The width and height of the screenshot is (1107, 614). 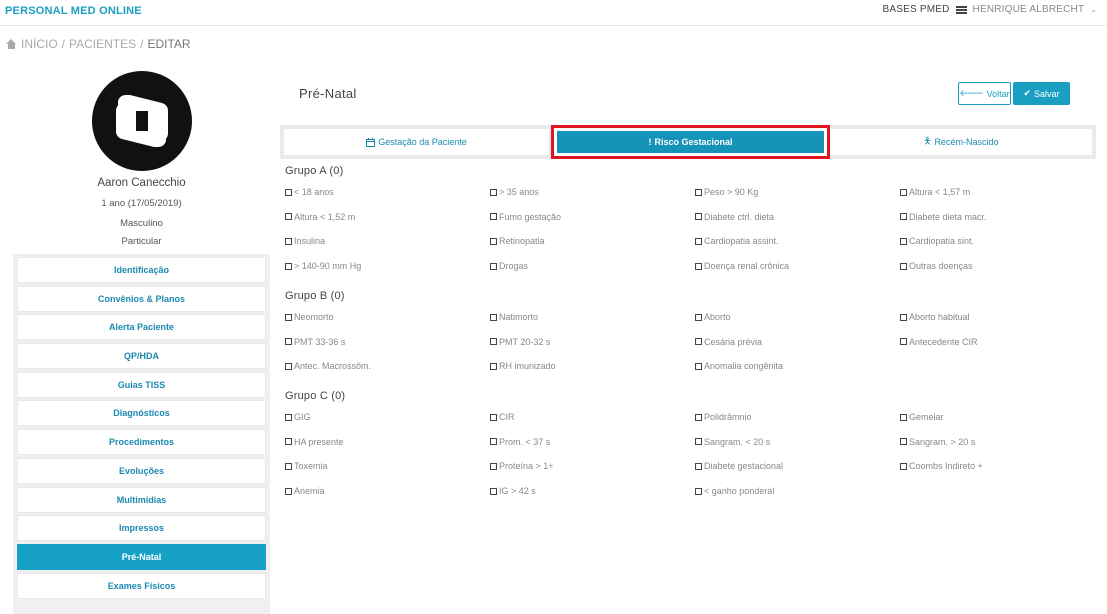 What do you see at coordinates (39, 44) in the screenshot?
I see `breadcrumb-home: INÍCIO` at bounding box center [39, 44].